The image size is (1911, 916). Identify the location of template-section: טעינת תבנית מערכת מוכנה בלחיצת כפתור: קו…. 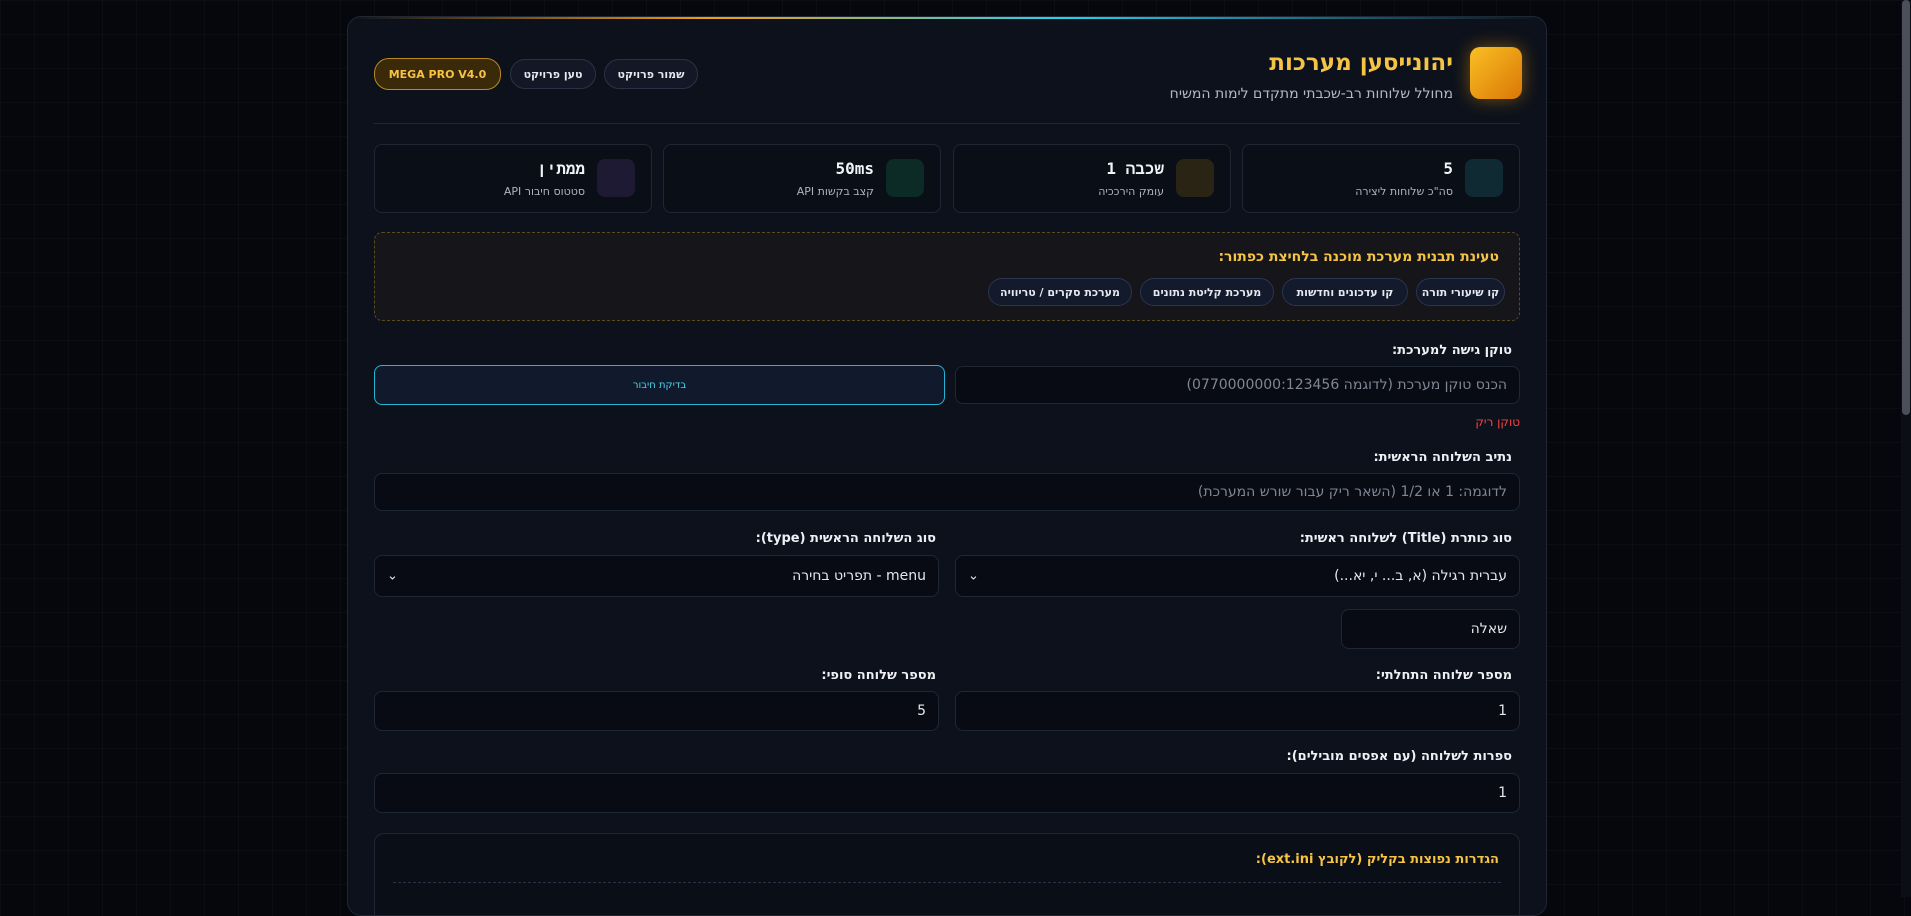
(947, 276).